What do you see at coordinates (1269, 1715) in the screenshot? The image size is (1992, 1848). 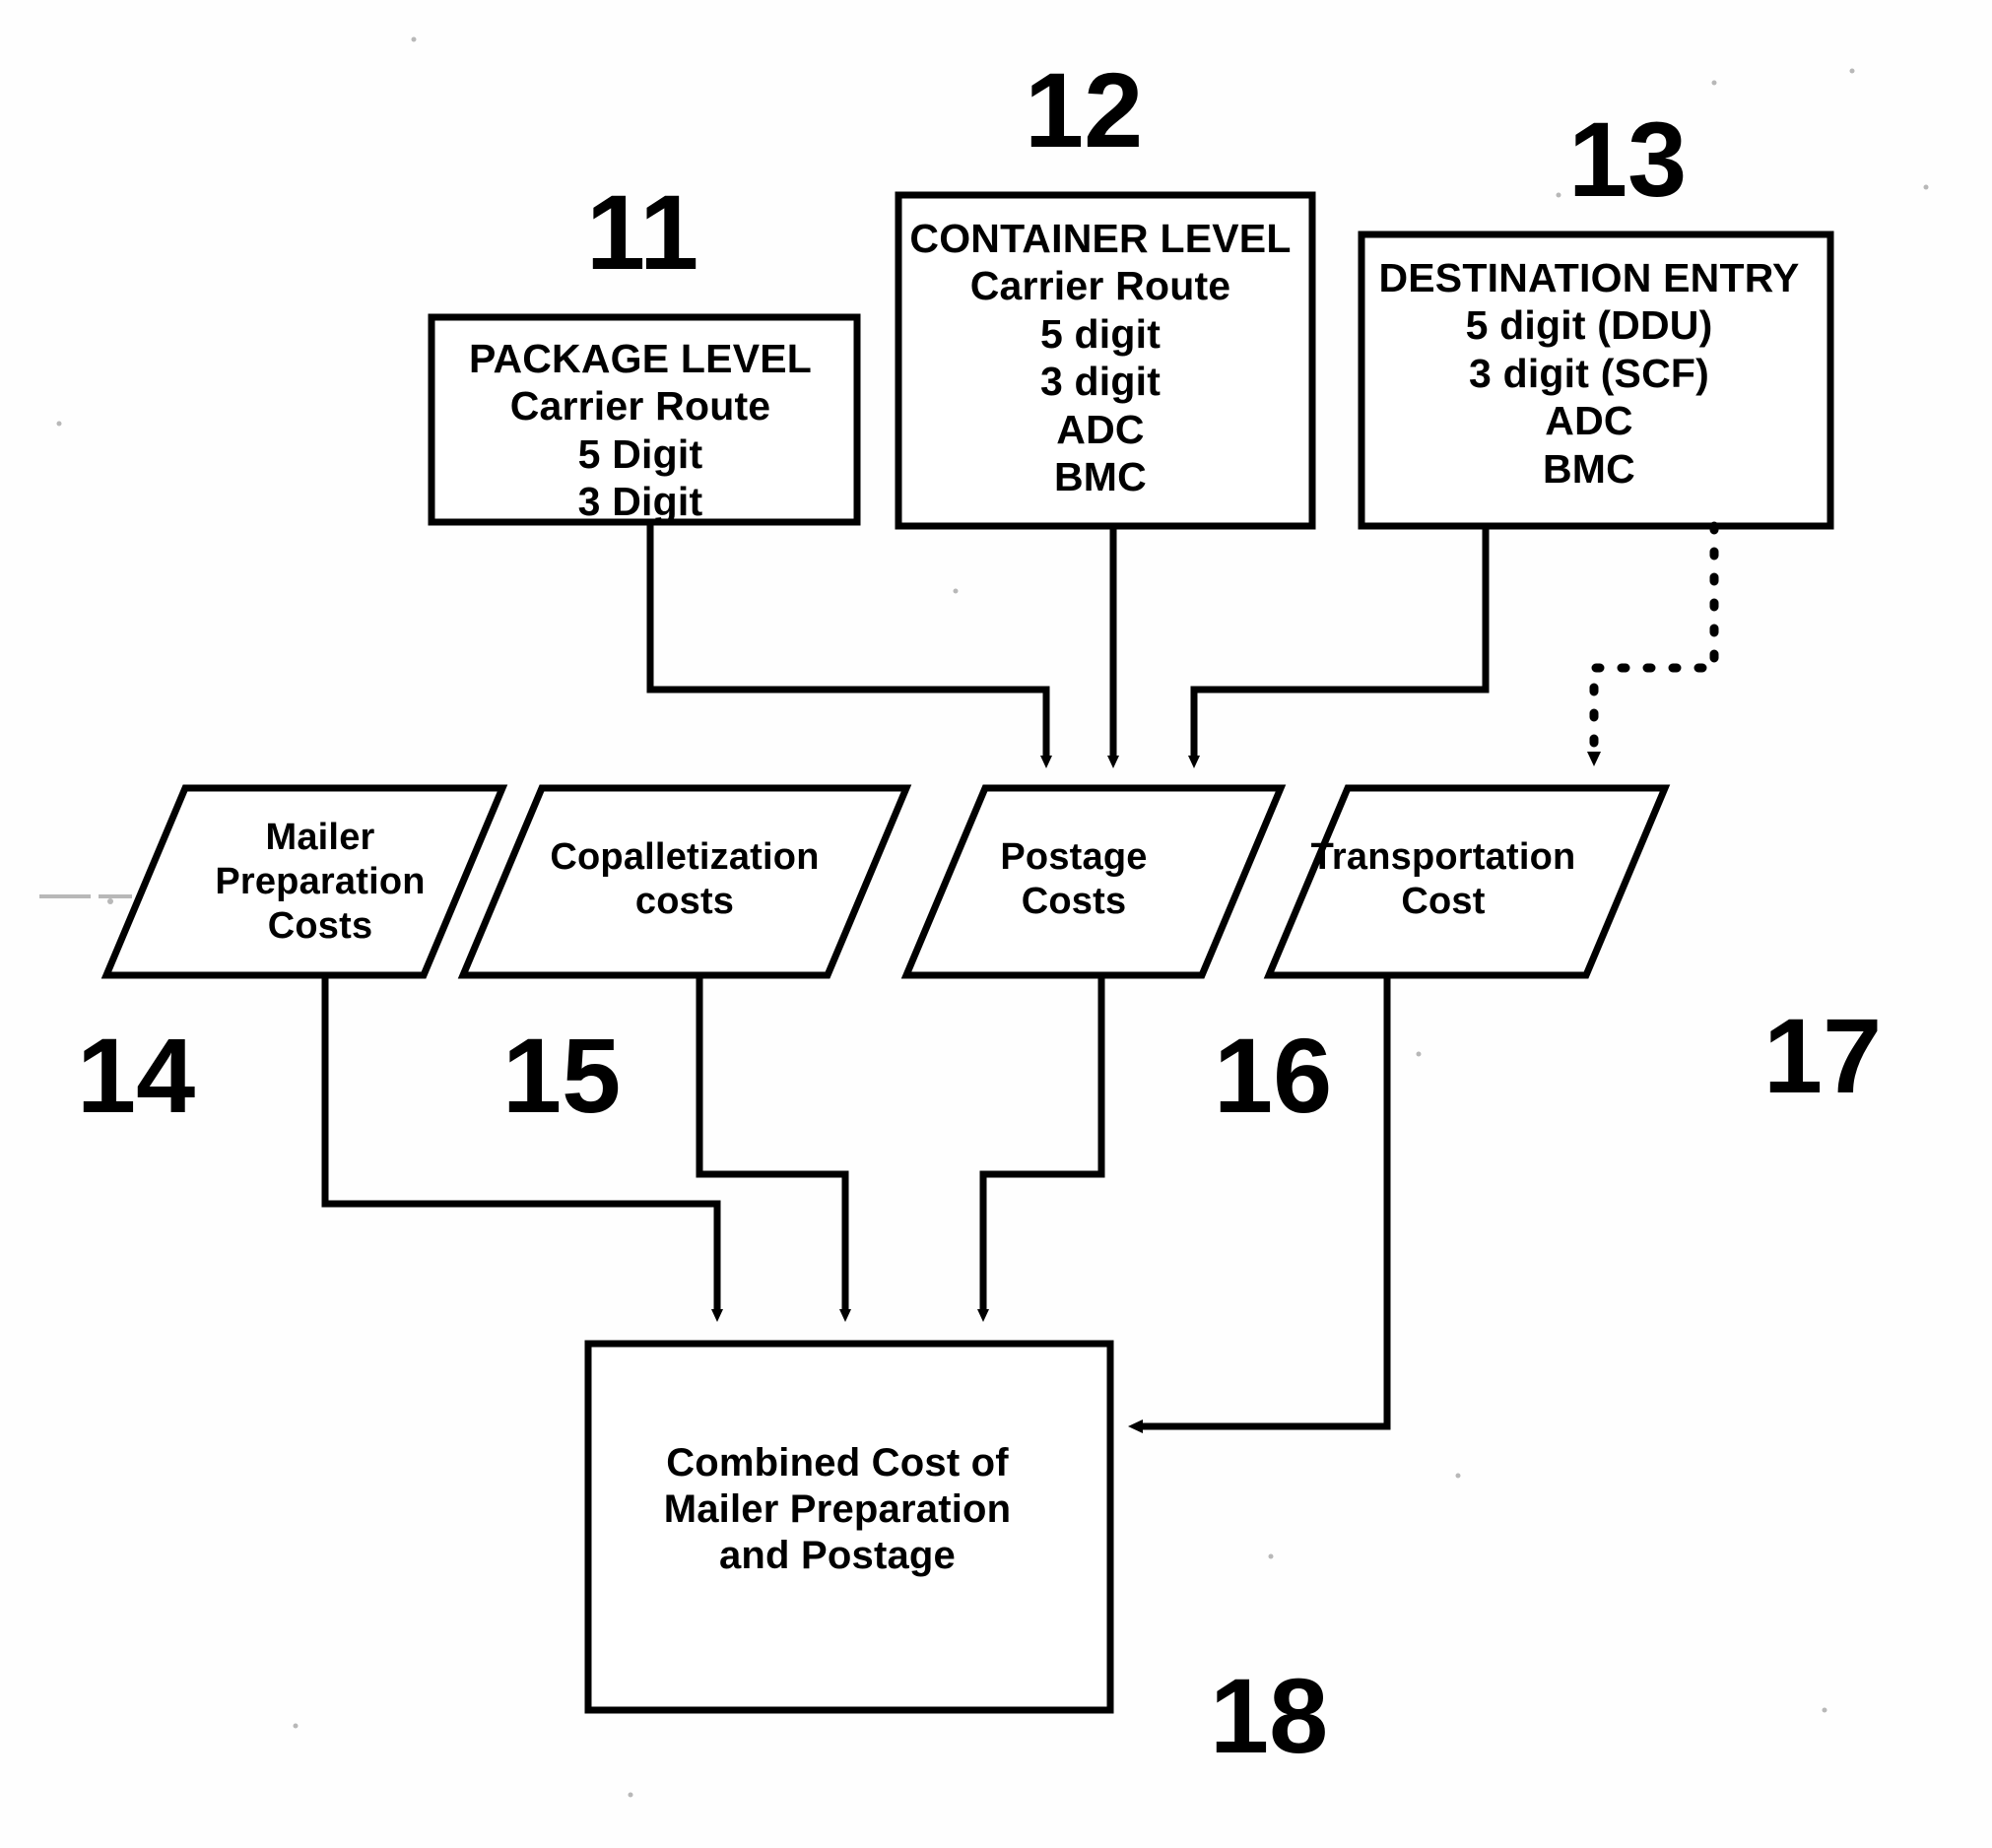 I see `reference-numeral-18: 18` at bounding box center [1269, 1715].